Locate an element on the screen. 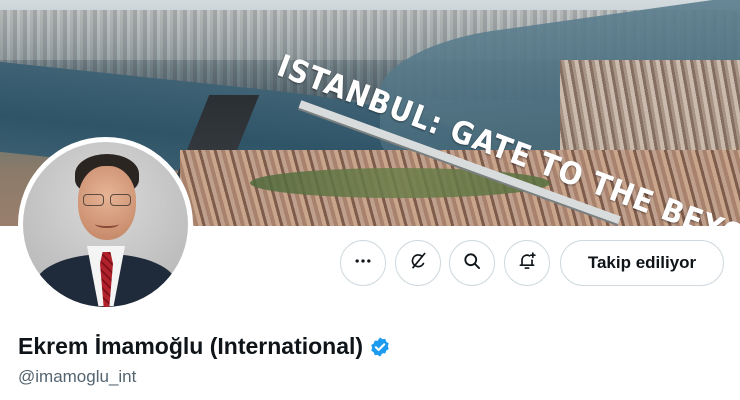  search-button is located at coordinates (472, 263).